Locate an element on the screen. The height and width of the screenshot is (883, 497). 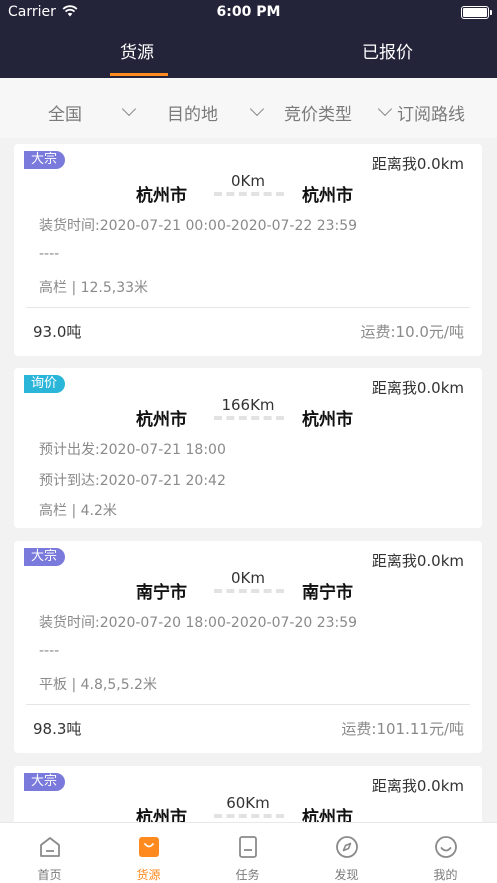
nav-tasks: 任务 is located at coordinates (247, 853).